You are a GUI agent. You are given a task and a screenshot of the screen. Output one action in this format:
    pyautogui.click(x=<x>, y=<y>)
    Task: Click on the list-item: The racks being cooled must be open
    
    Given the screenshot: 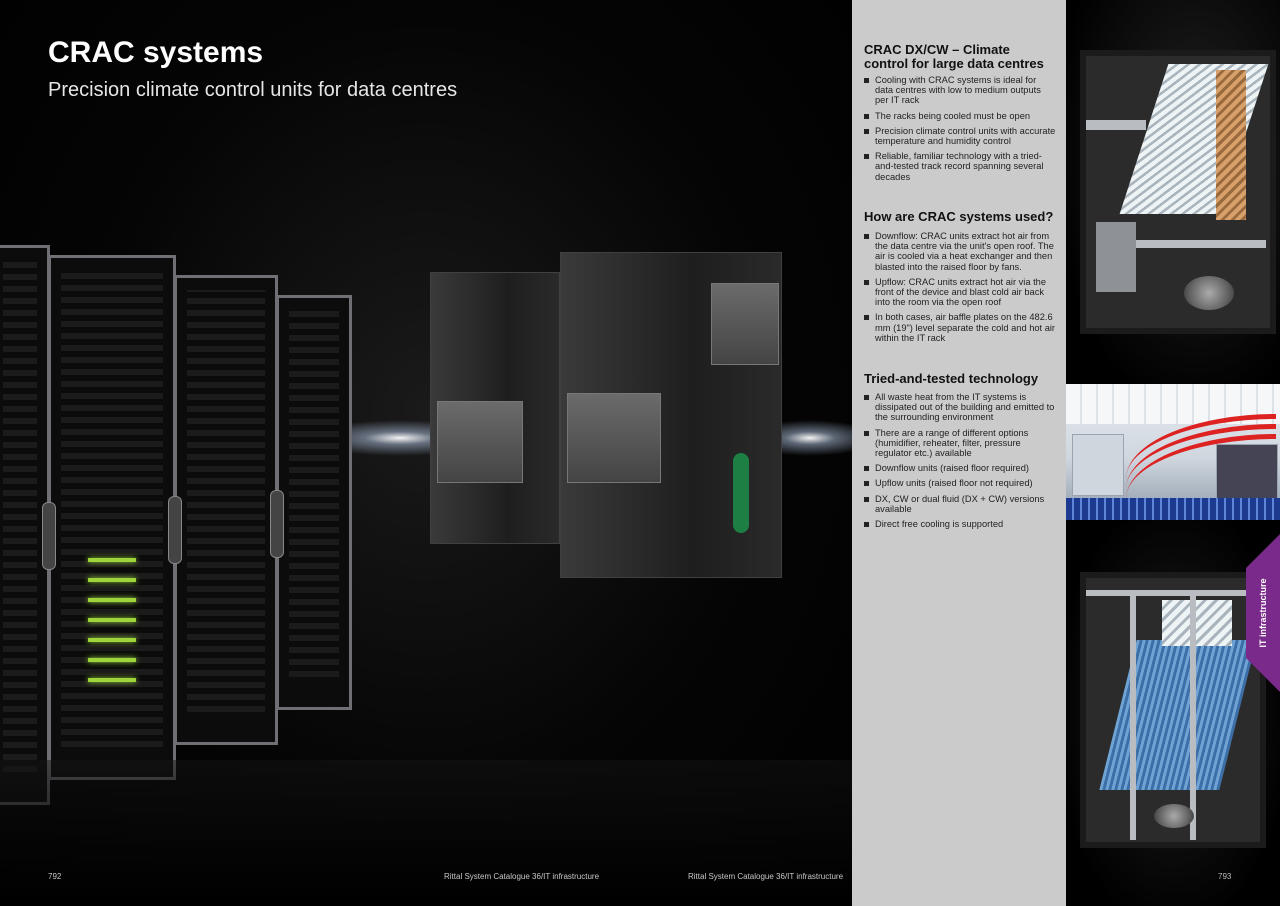 What is the action you would take?
    pyautogui.click(x=960, y=116)
    